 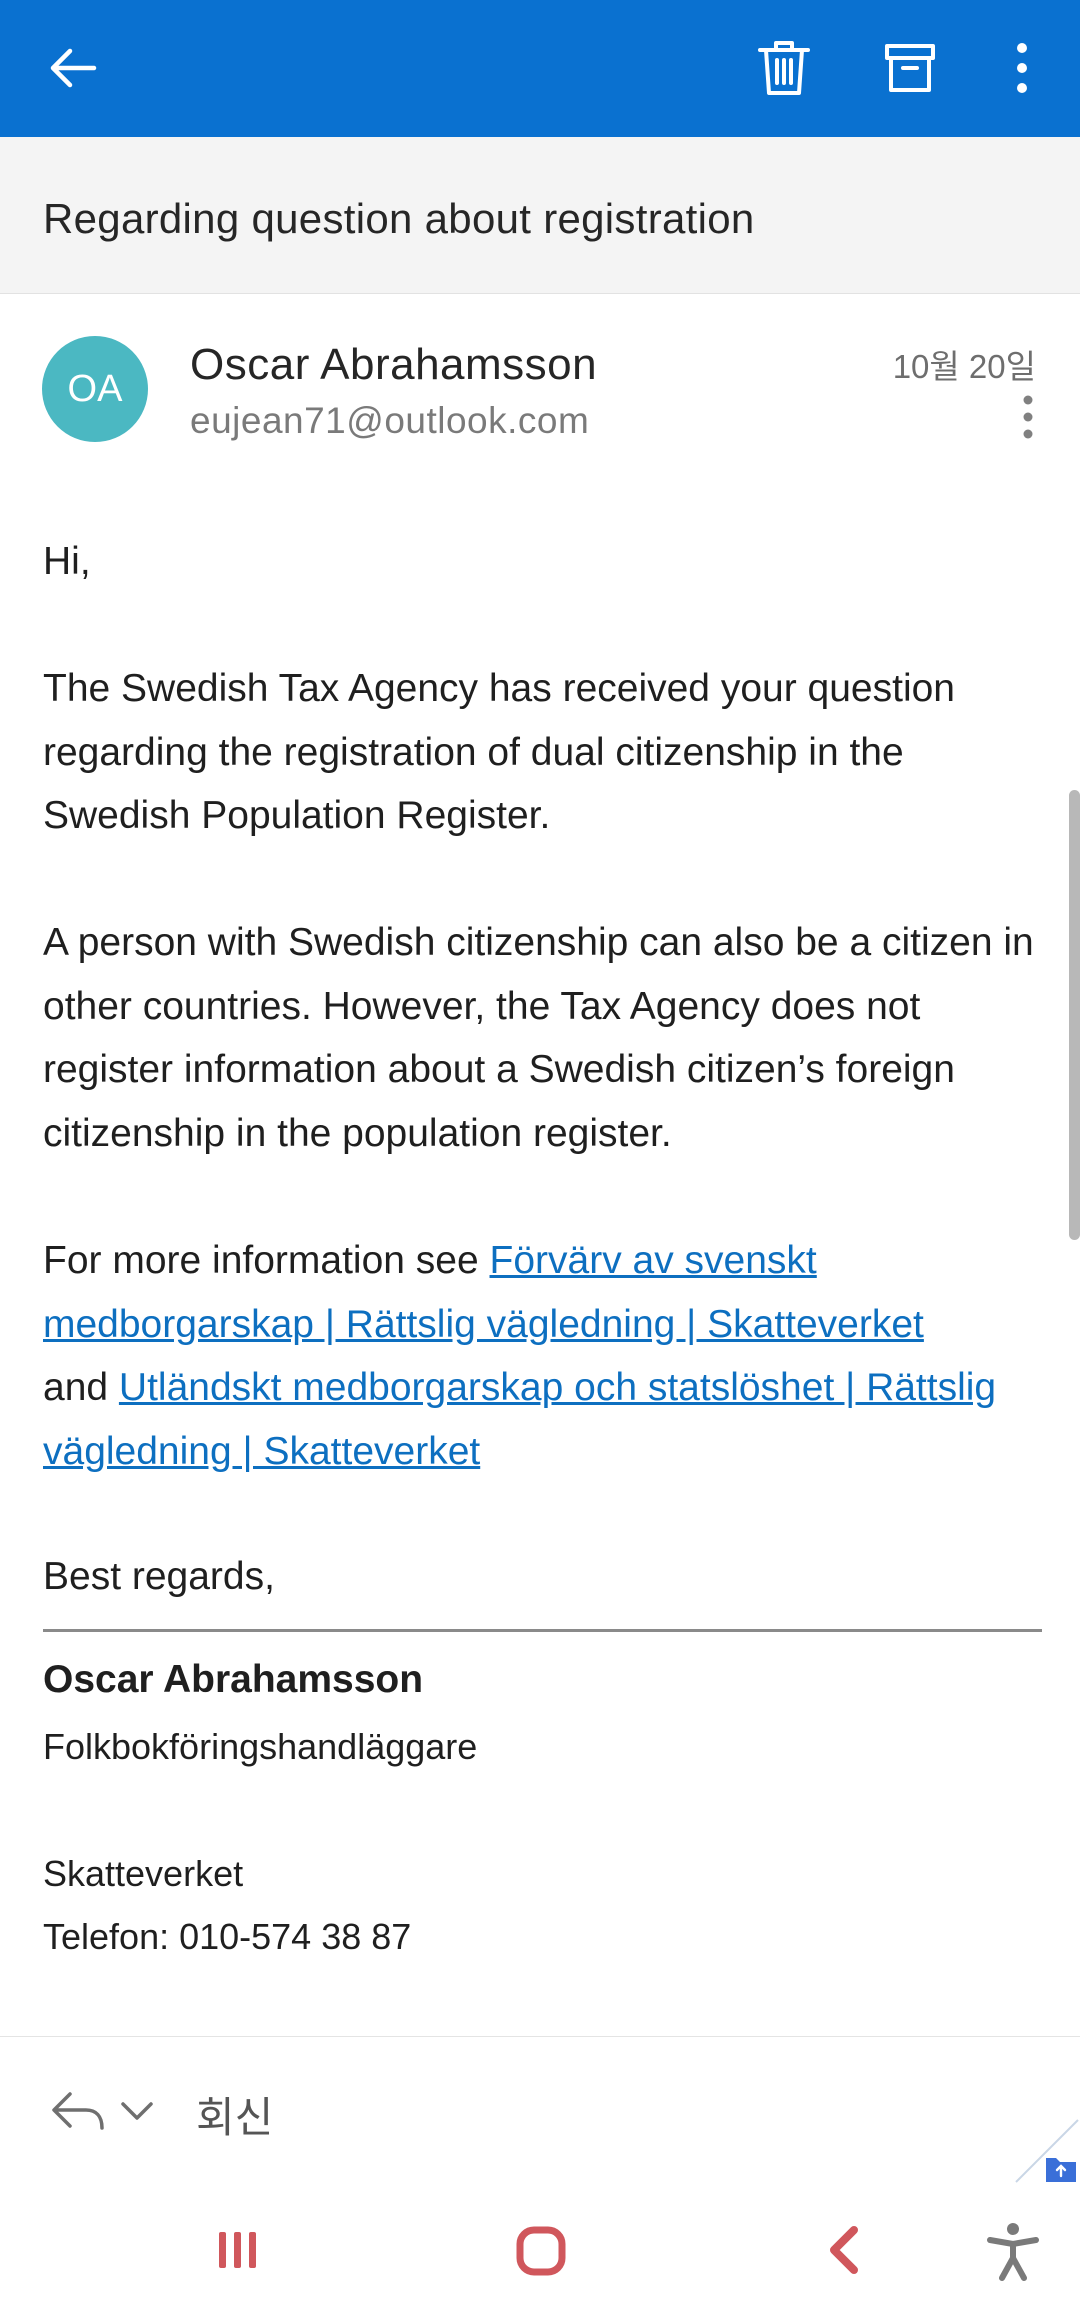 I want to click on email-greeting: Hi,, so click(x=67, y=561).